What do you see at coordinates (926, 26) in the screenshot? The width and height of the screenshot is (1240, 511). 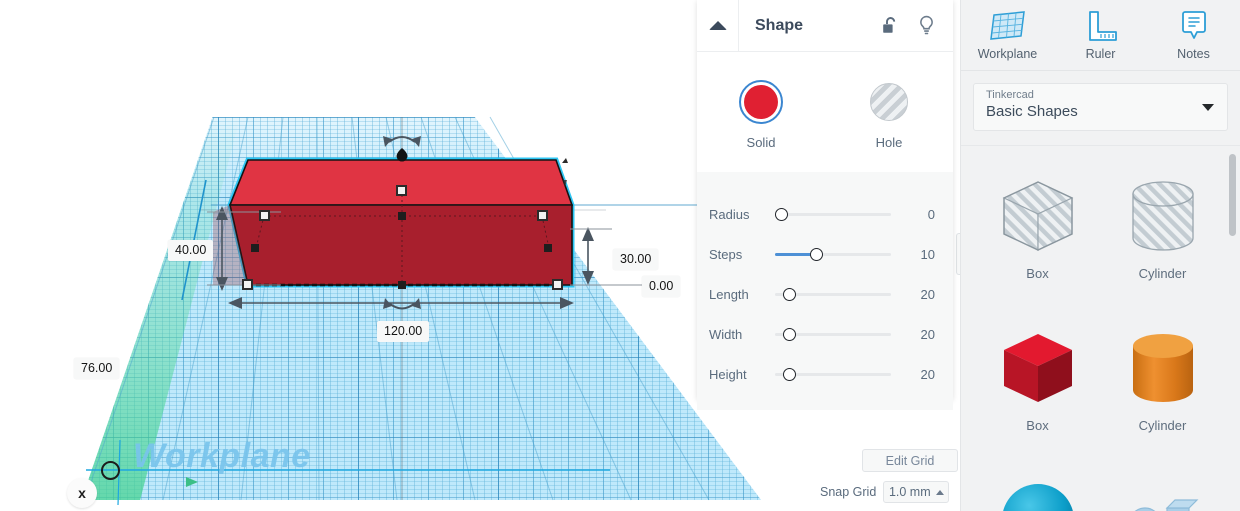 I see `lightbulb-icon` at bounding box center [926, 26].